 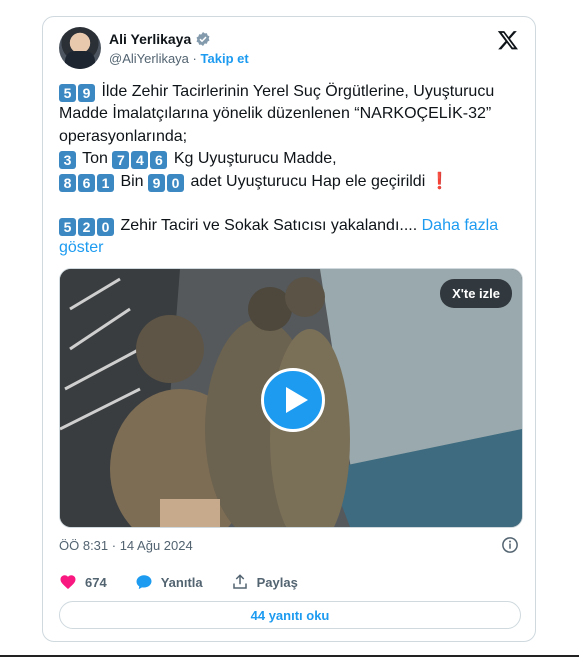 What do you see at coordinates (68, 582) in the screenshot?
I see `heart-icon` at bounding box center [68, 582].